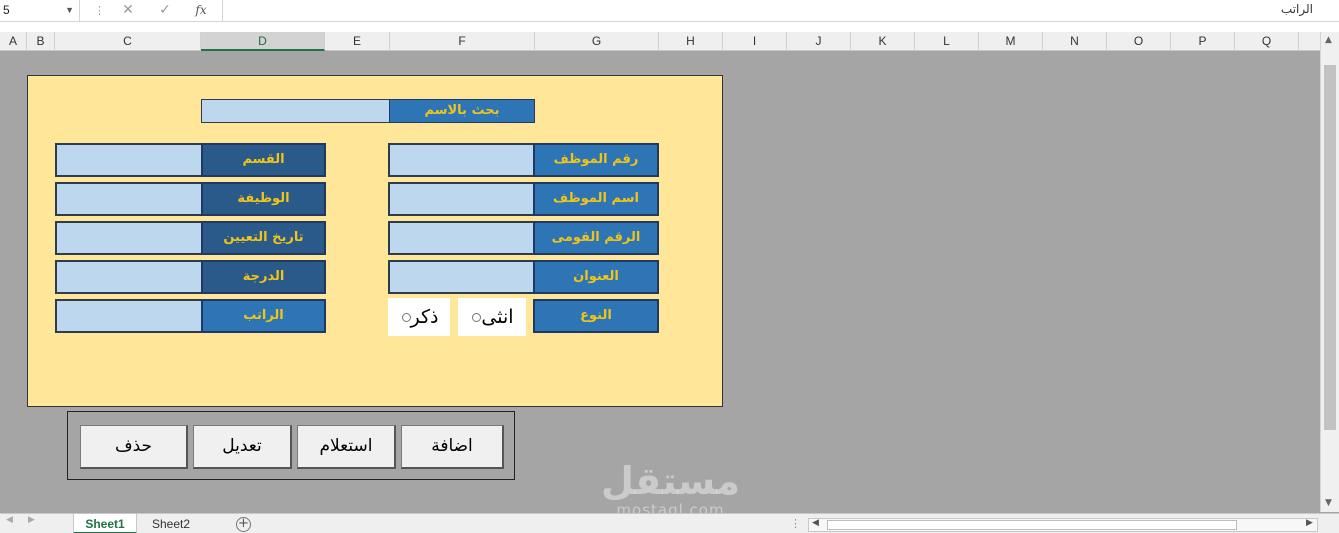  Describe the element at coordinates (1328, 40) in the screenshot. I see `scroll-up-icon: ▲` at that location.